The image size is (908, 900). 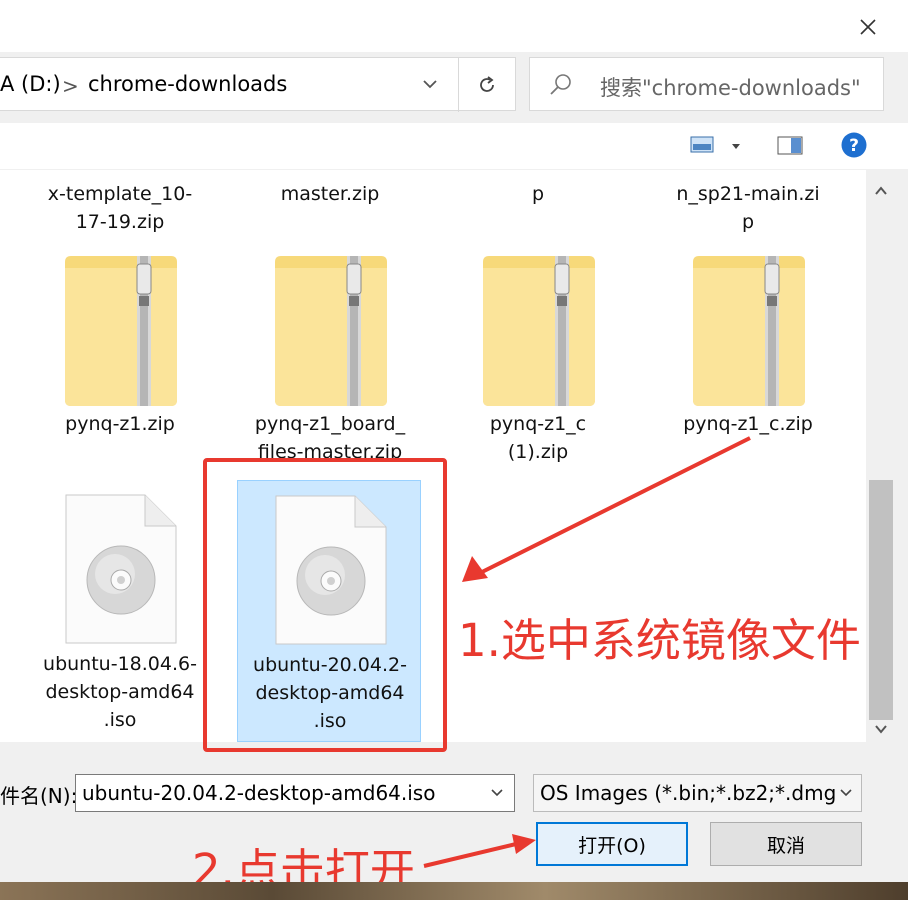 I want to click on file-item-pynq-z1-c-1: pynq-z1_c (1).zip, so click(x=538, y=356).